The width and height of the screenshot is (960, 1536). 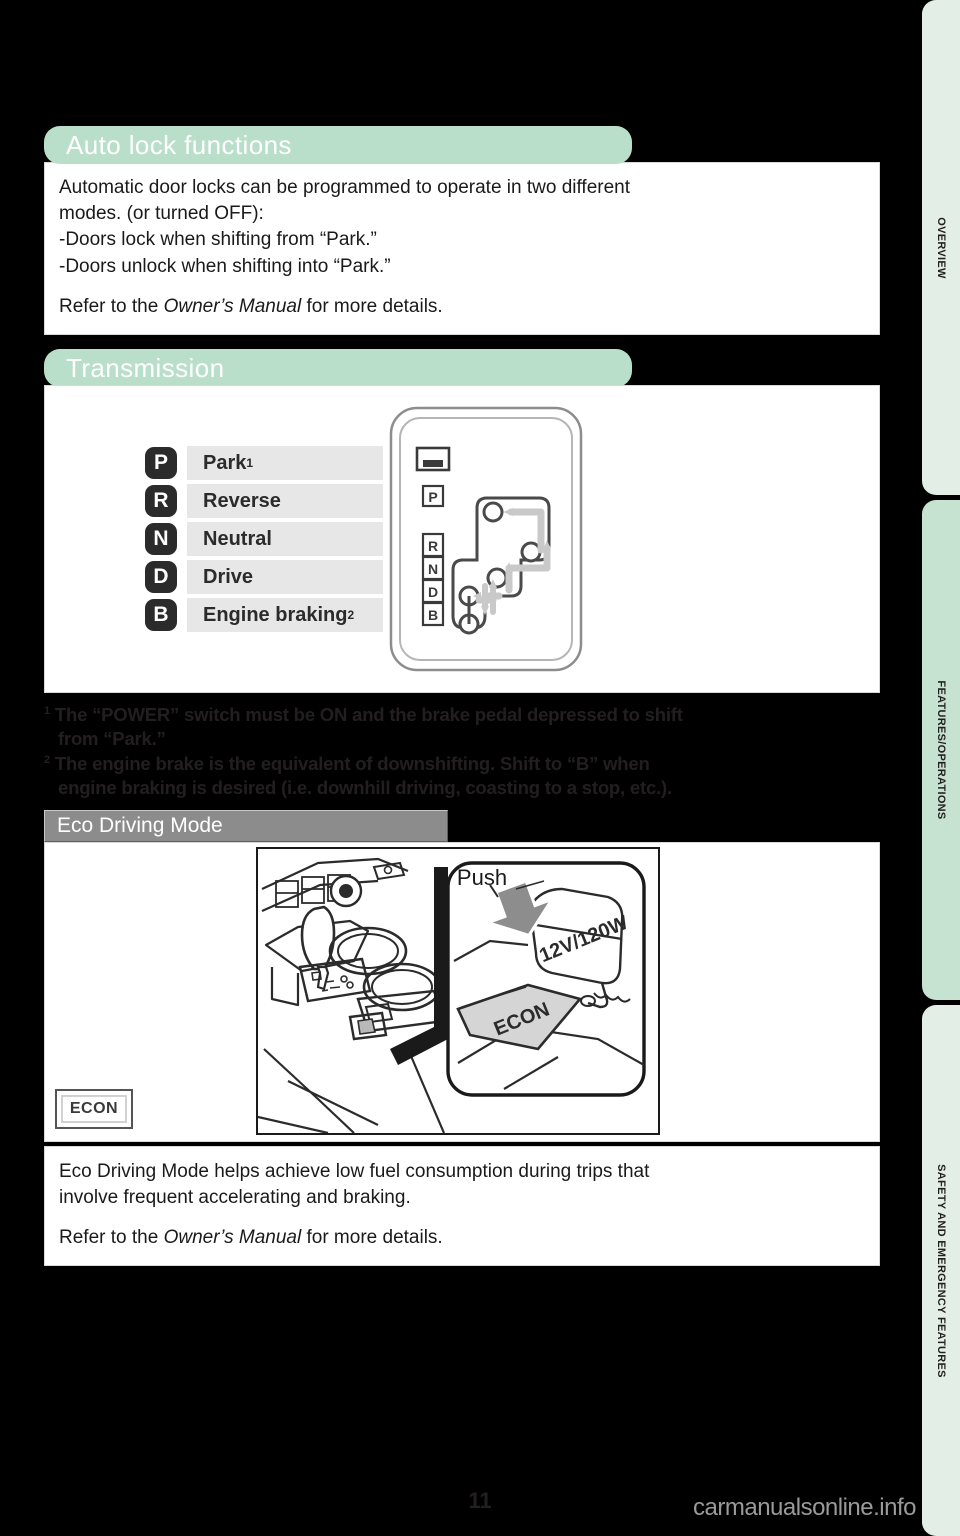 What do you see at coordinates (225, 462) in the screenshot?
I see `gear-label-park-text: Park` at bounding box center [225, 462].